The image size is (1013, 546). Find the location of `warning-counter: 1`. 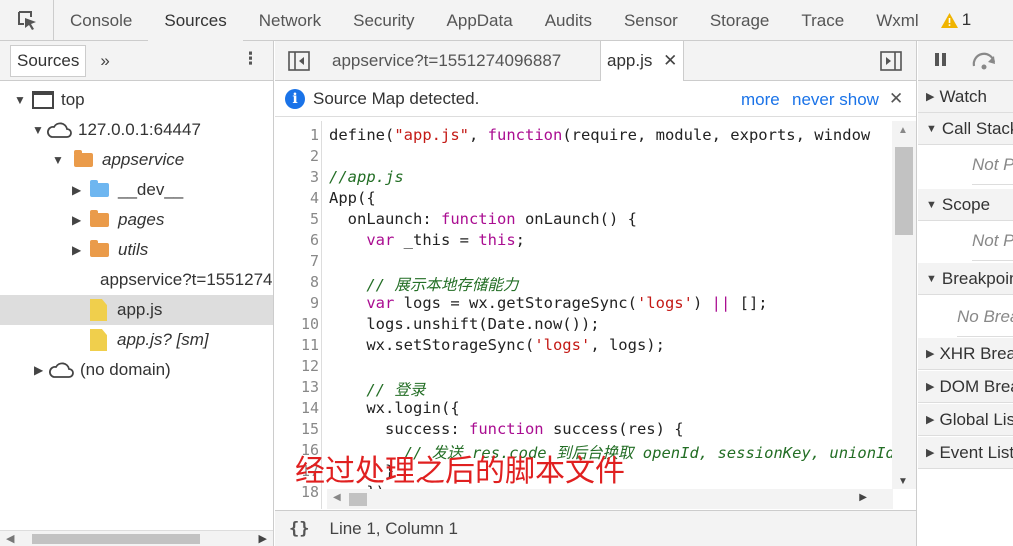

warning-counter: 1 is located at coordinates (955, 20).